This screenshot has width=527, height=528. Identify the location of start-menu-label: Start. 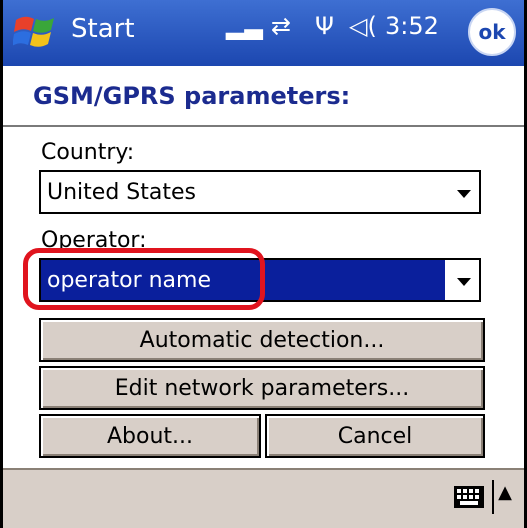
(103, 29).